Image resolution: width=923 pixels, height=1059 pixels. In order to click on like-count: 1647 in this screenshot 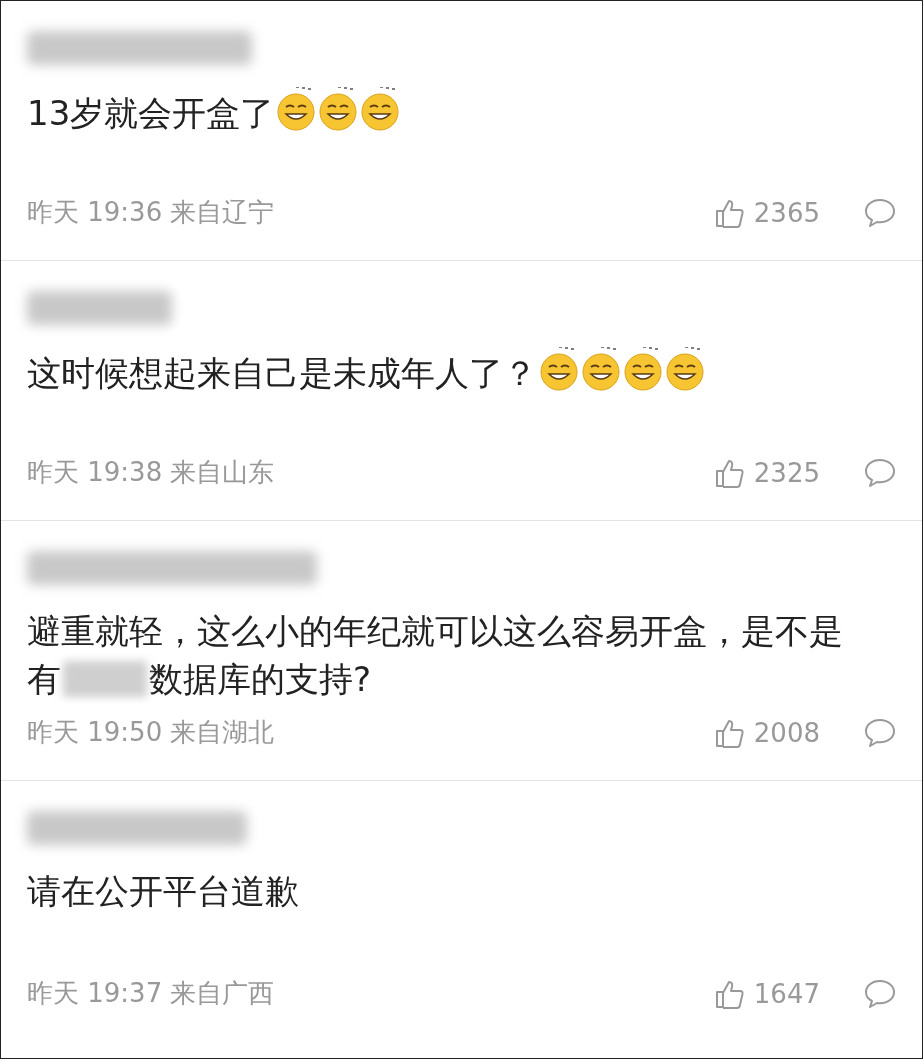, I will do `click(786, 993)`.